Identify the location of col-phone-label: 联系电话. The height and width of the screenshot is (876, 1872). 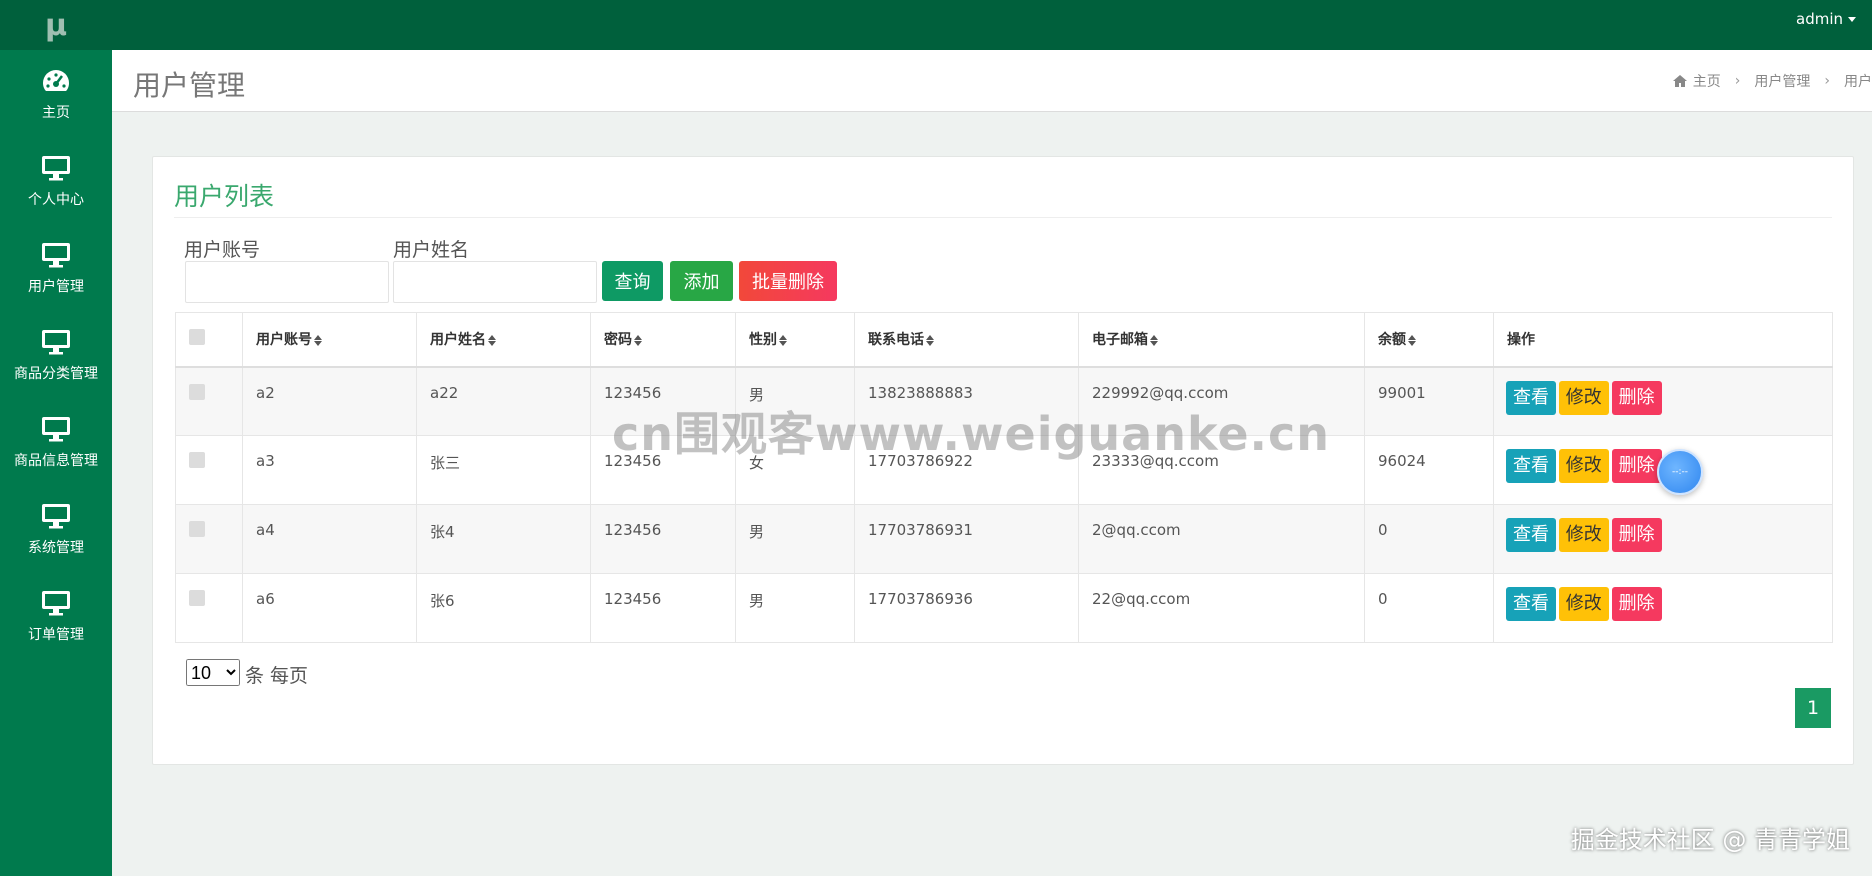
(896, 340).